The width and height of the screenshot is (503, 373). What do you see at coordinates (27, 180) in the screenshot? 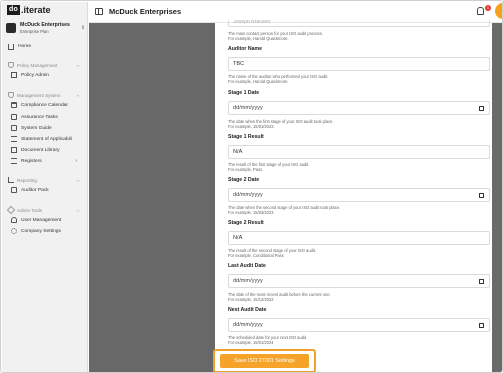
I see `section-label: Reporting` at bounding box center [27, 180].